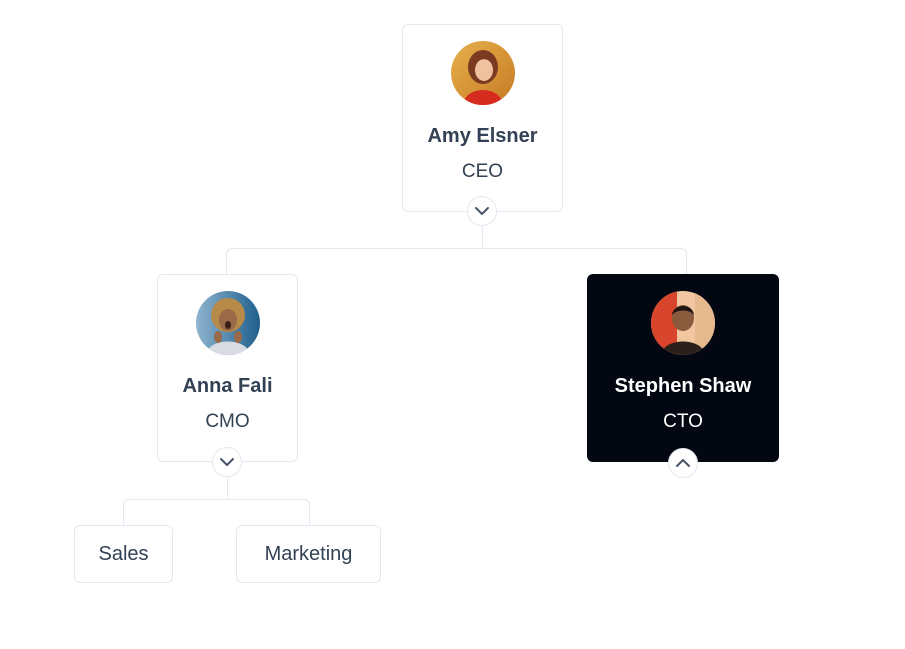  I want to click on connector-cmo-stem, so click(227, 487).